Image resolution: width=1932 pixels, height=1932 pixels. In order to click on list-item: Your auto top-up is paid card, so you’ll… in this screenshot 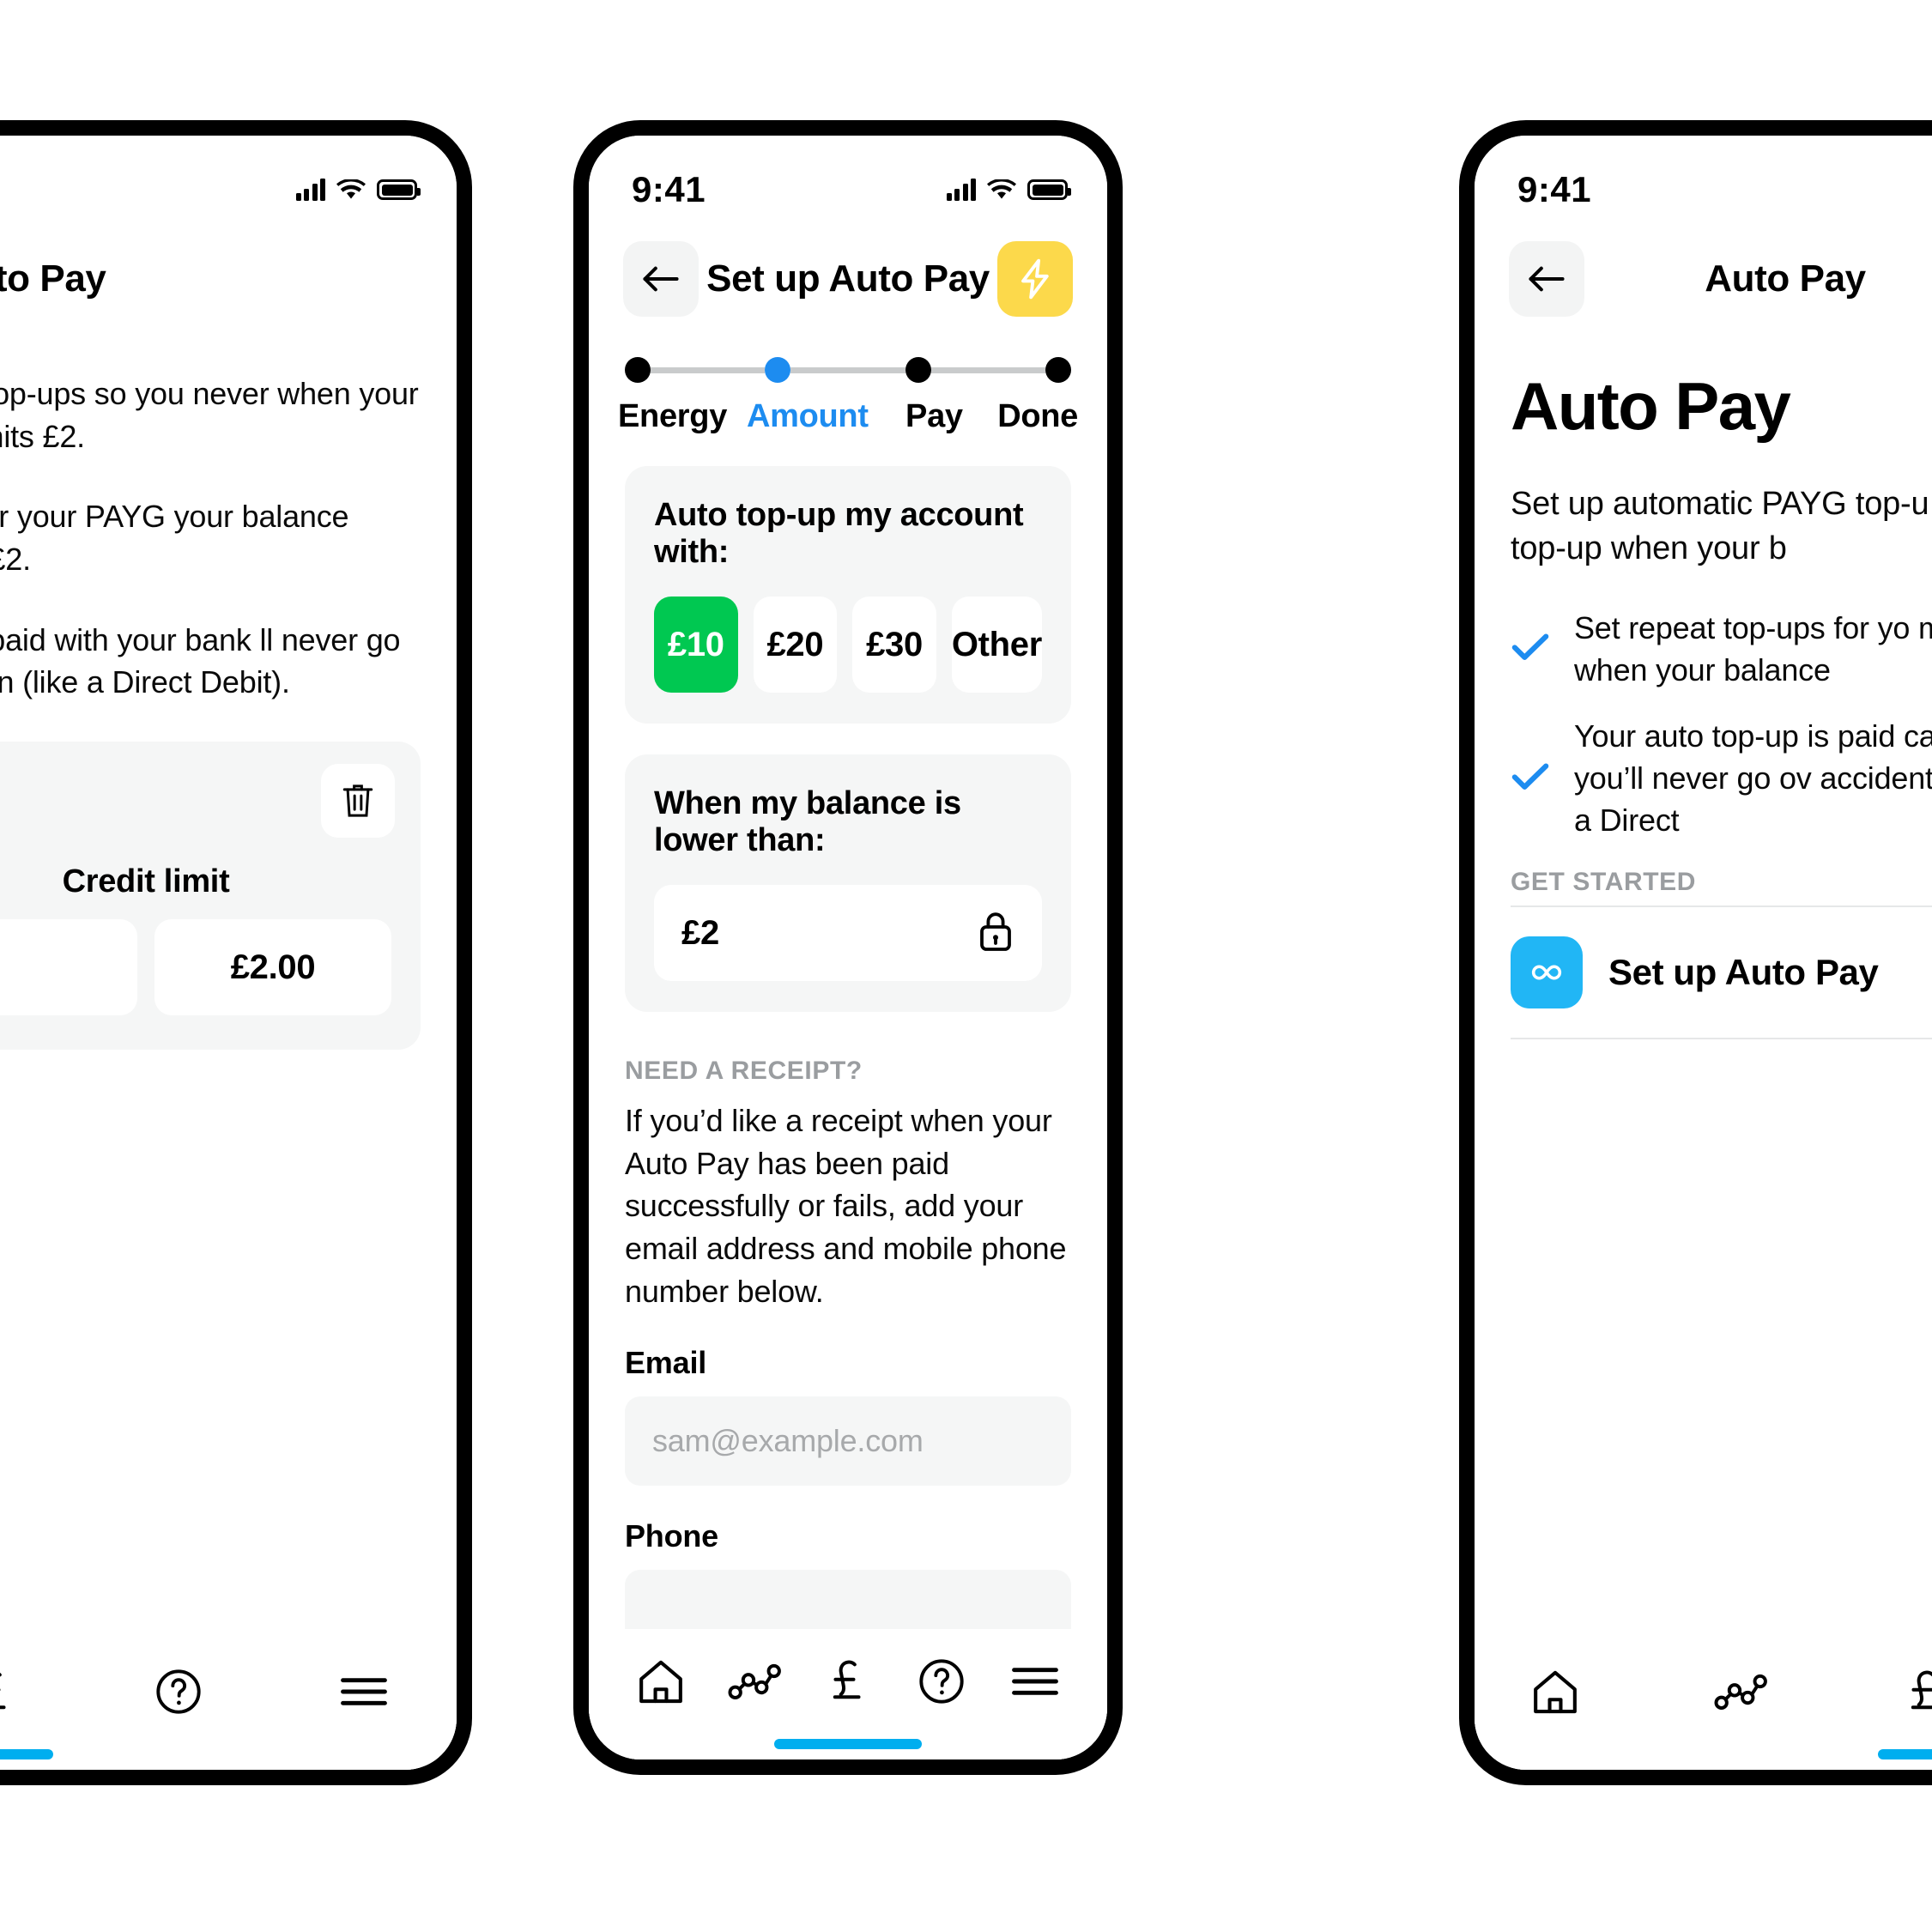, I will do `click(1722, 779)`.